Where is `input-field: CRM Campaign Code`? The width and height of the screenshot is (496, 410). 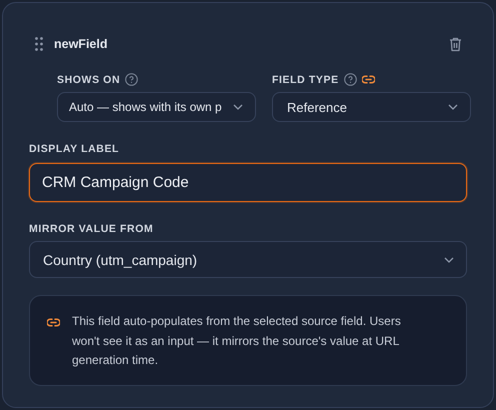 input-field: CRM Campaign Code is located at coordinates (248, 182).